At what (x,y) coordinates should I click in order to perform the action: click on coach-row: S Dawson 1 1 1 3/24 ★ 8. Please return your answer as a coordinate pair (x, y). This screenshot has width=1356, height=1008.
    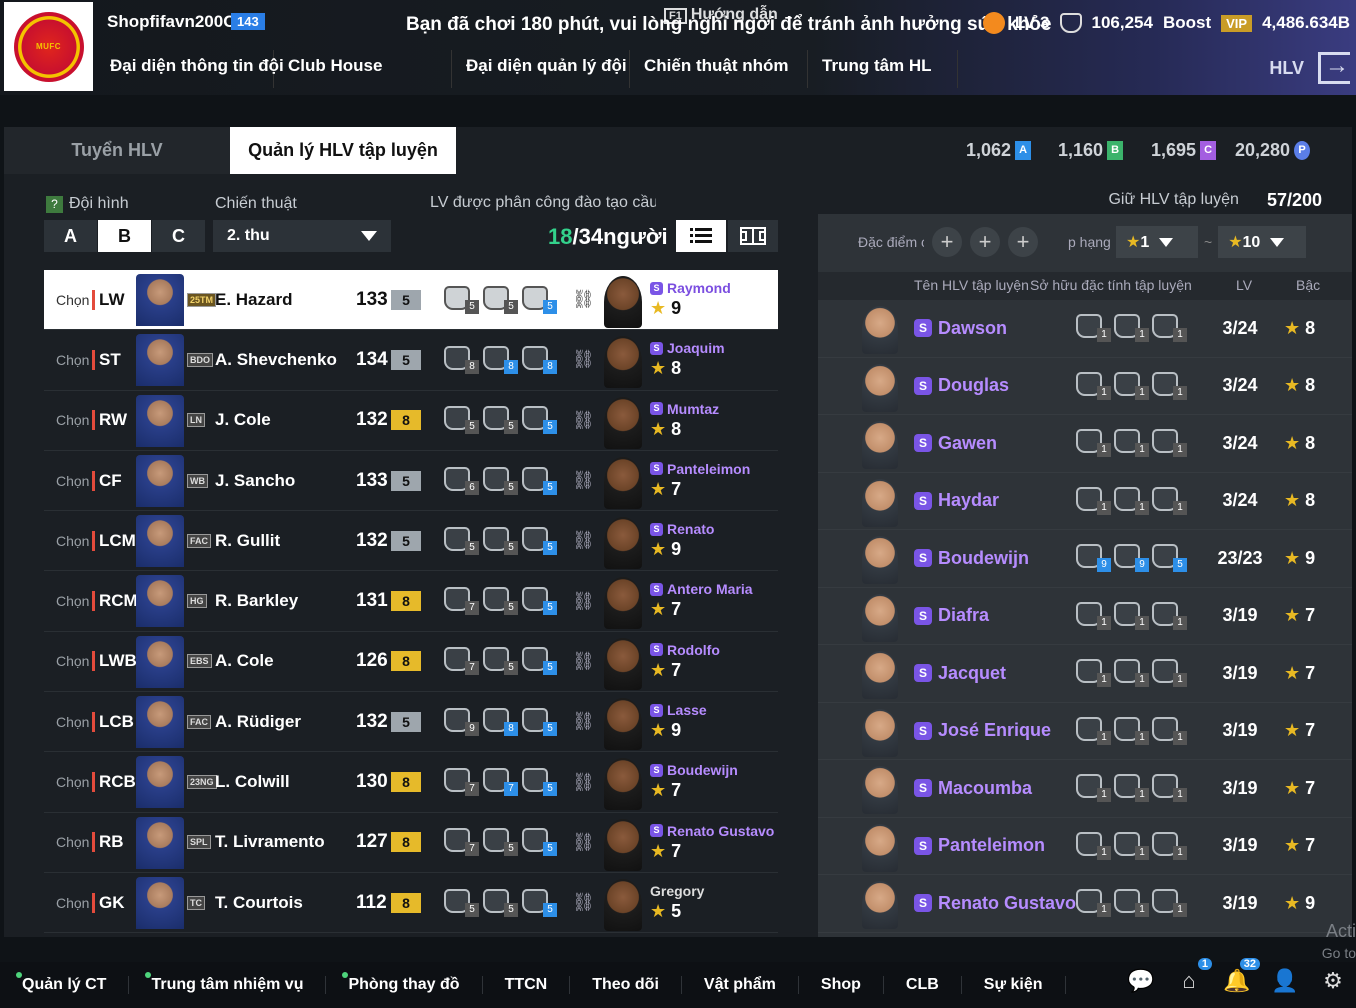
    Looking at the image, I should click on (1085, 329).